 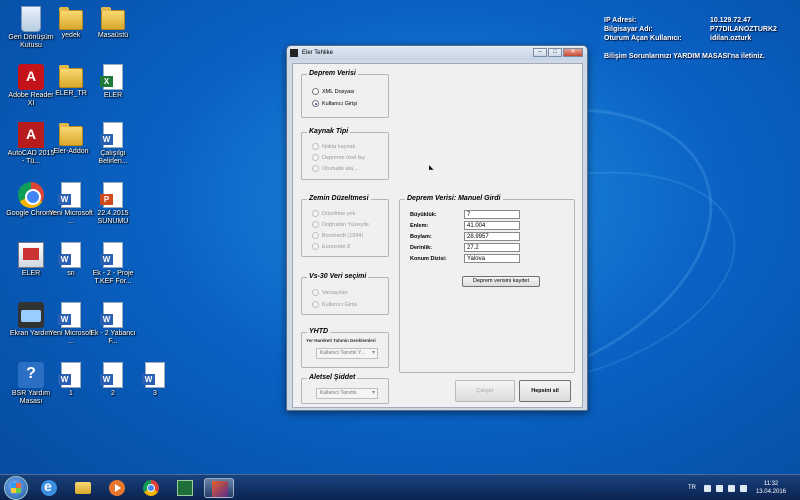 What do you see at coordinates (155, 393) in the screenshot?
I see `desktop-icon-label: 3` at bounding box center [155, 393].